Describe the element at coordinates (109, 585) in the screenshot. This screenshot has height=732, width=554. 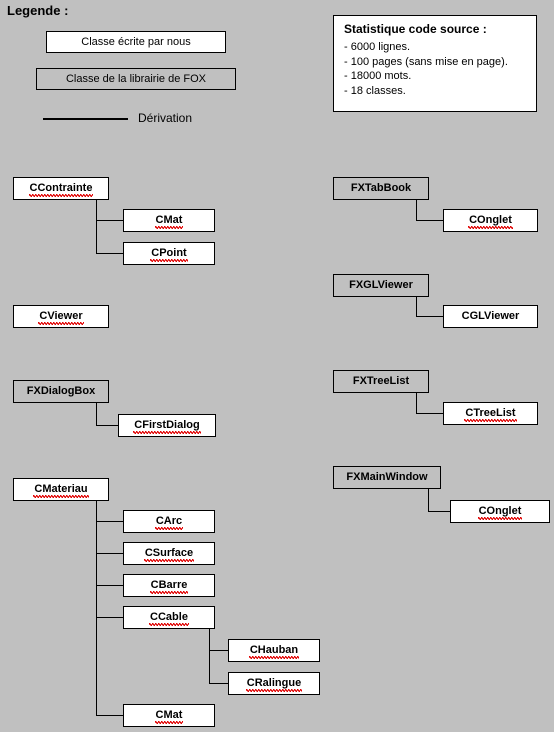
I see `connector-cmateriau-cbarre` at that location.